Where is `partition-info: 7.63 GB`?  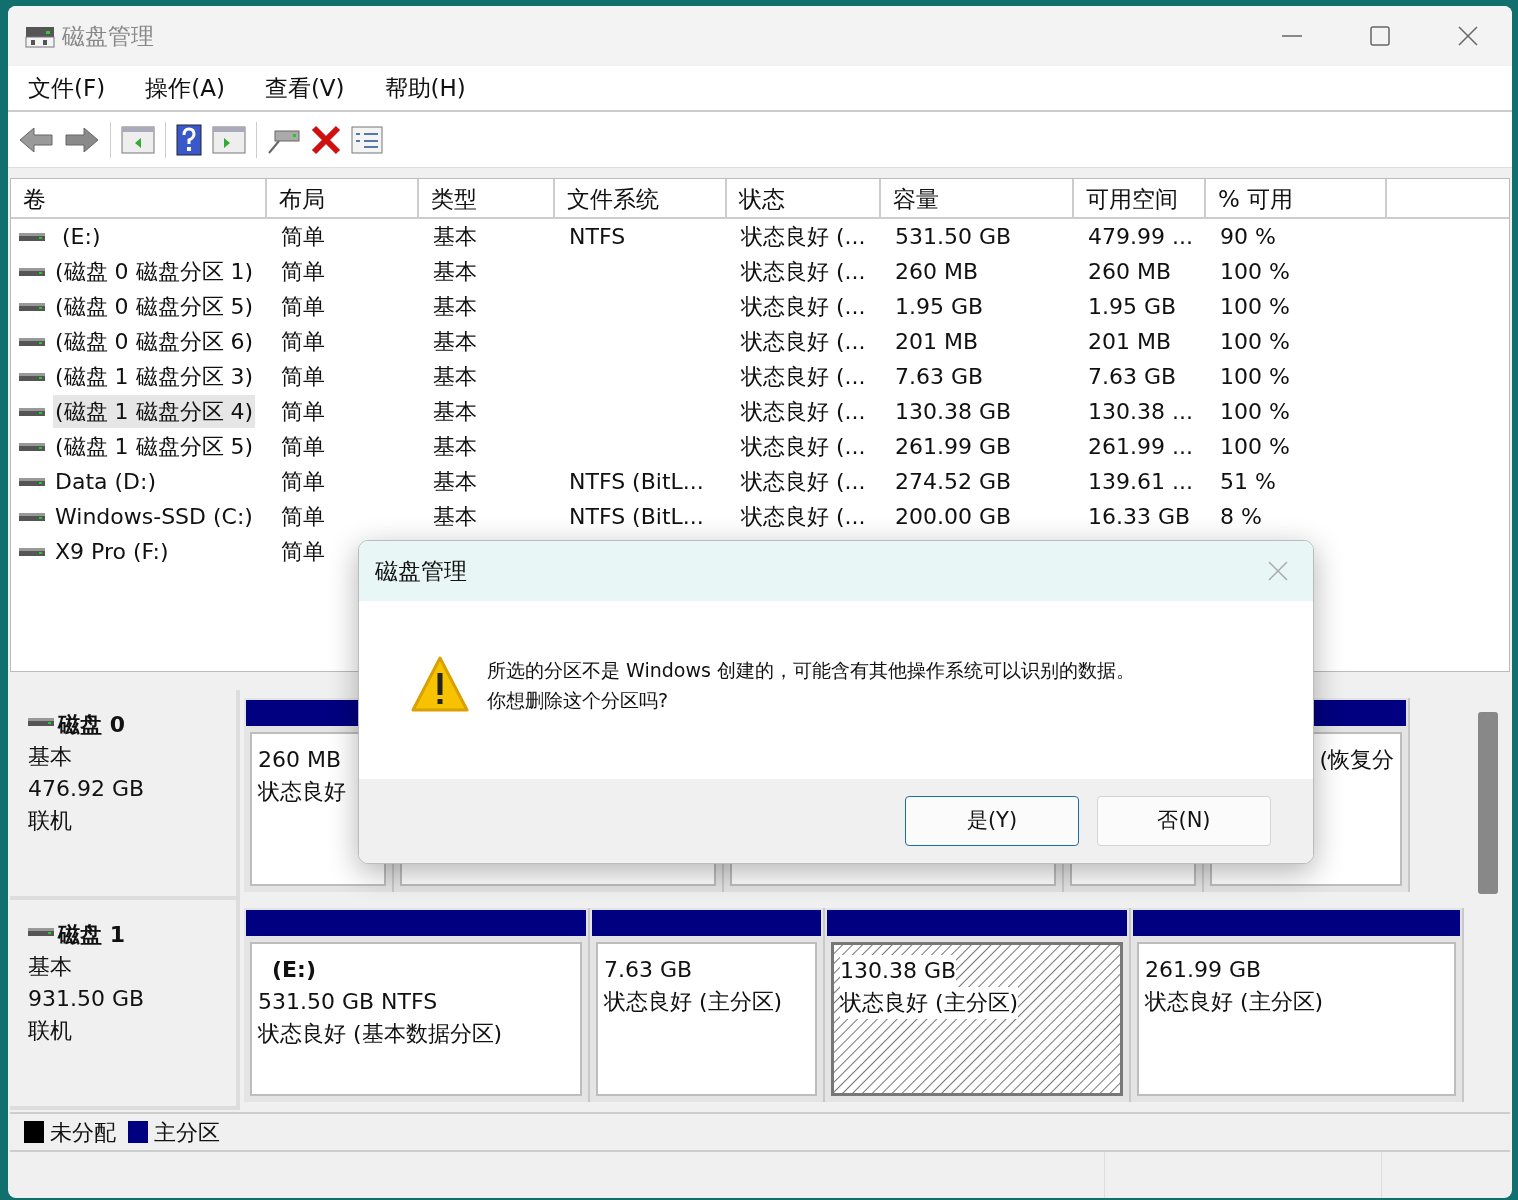 partition-info: 7.63 GB is located at coordinates (649, 970).